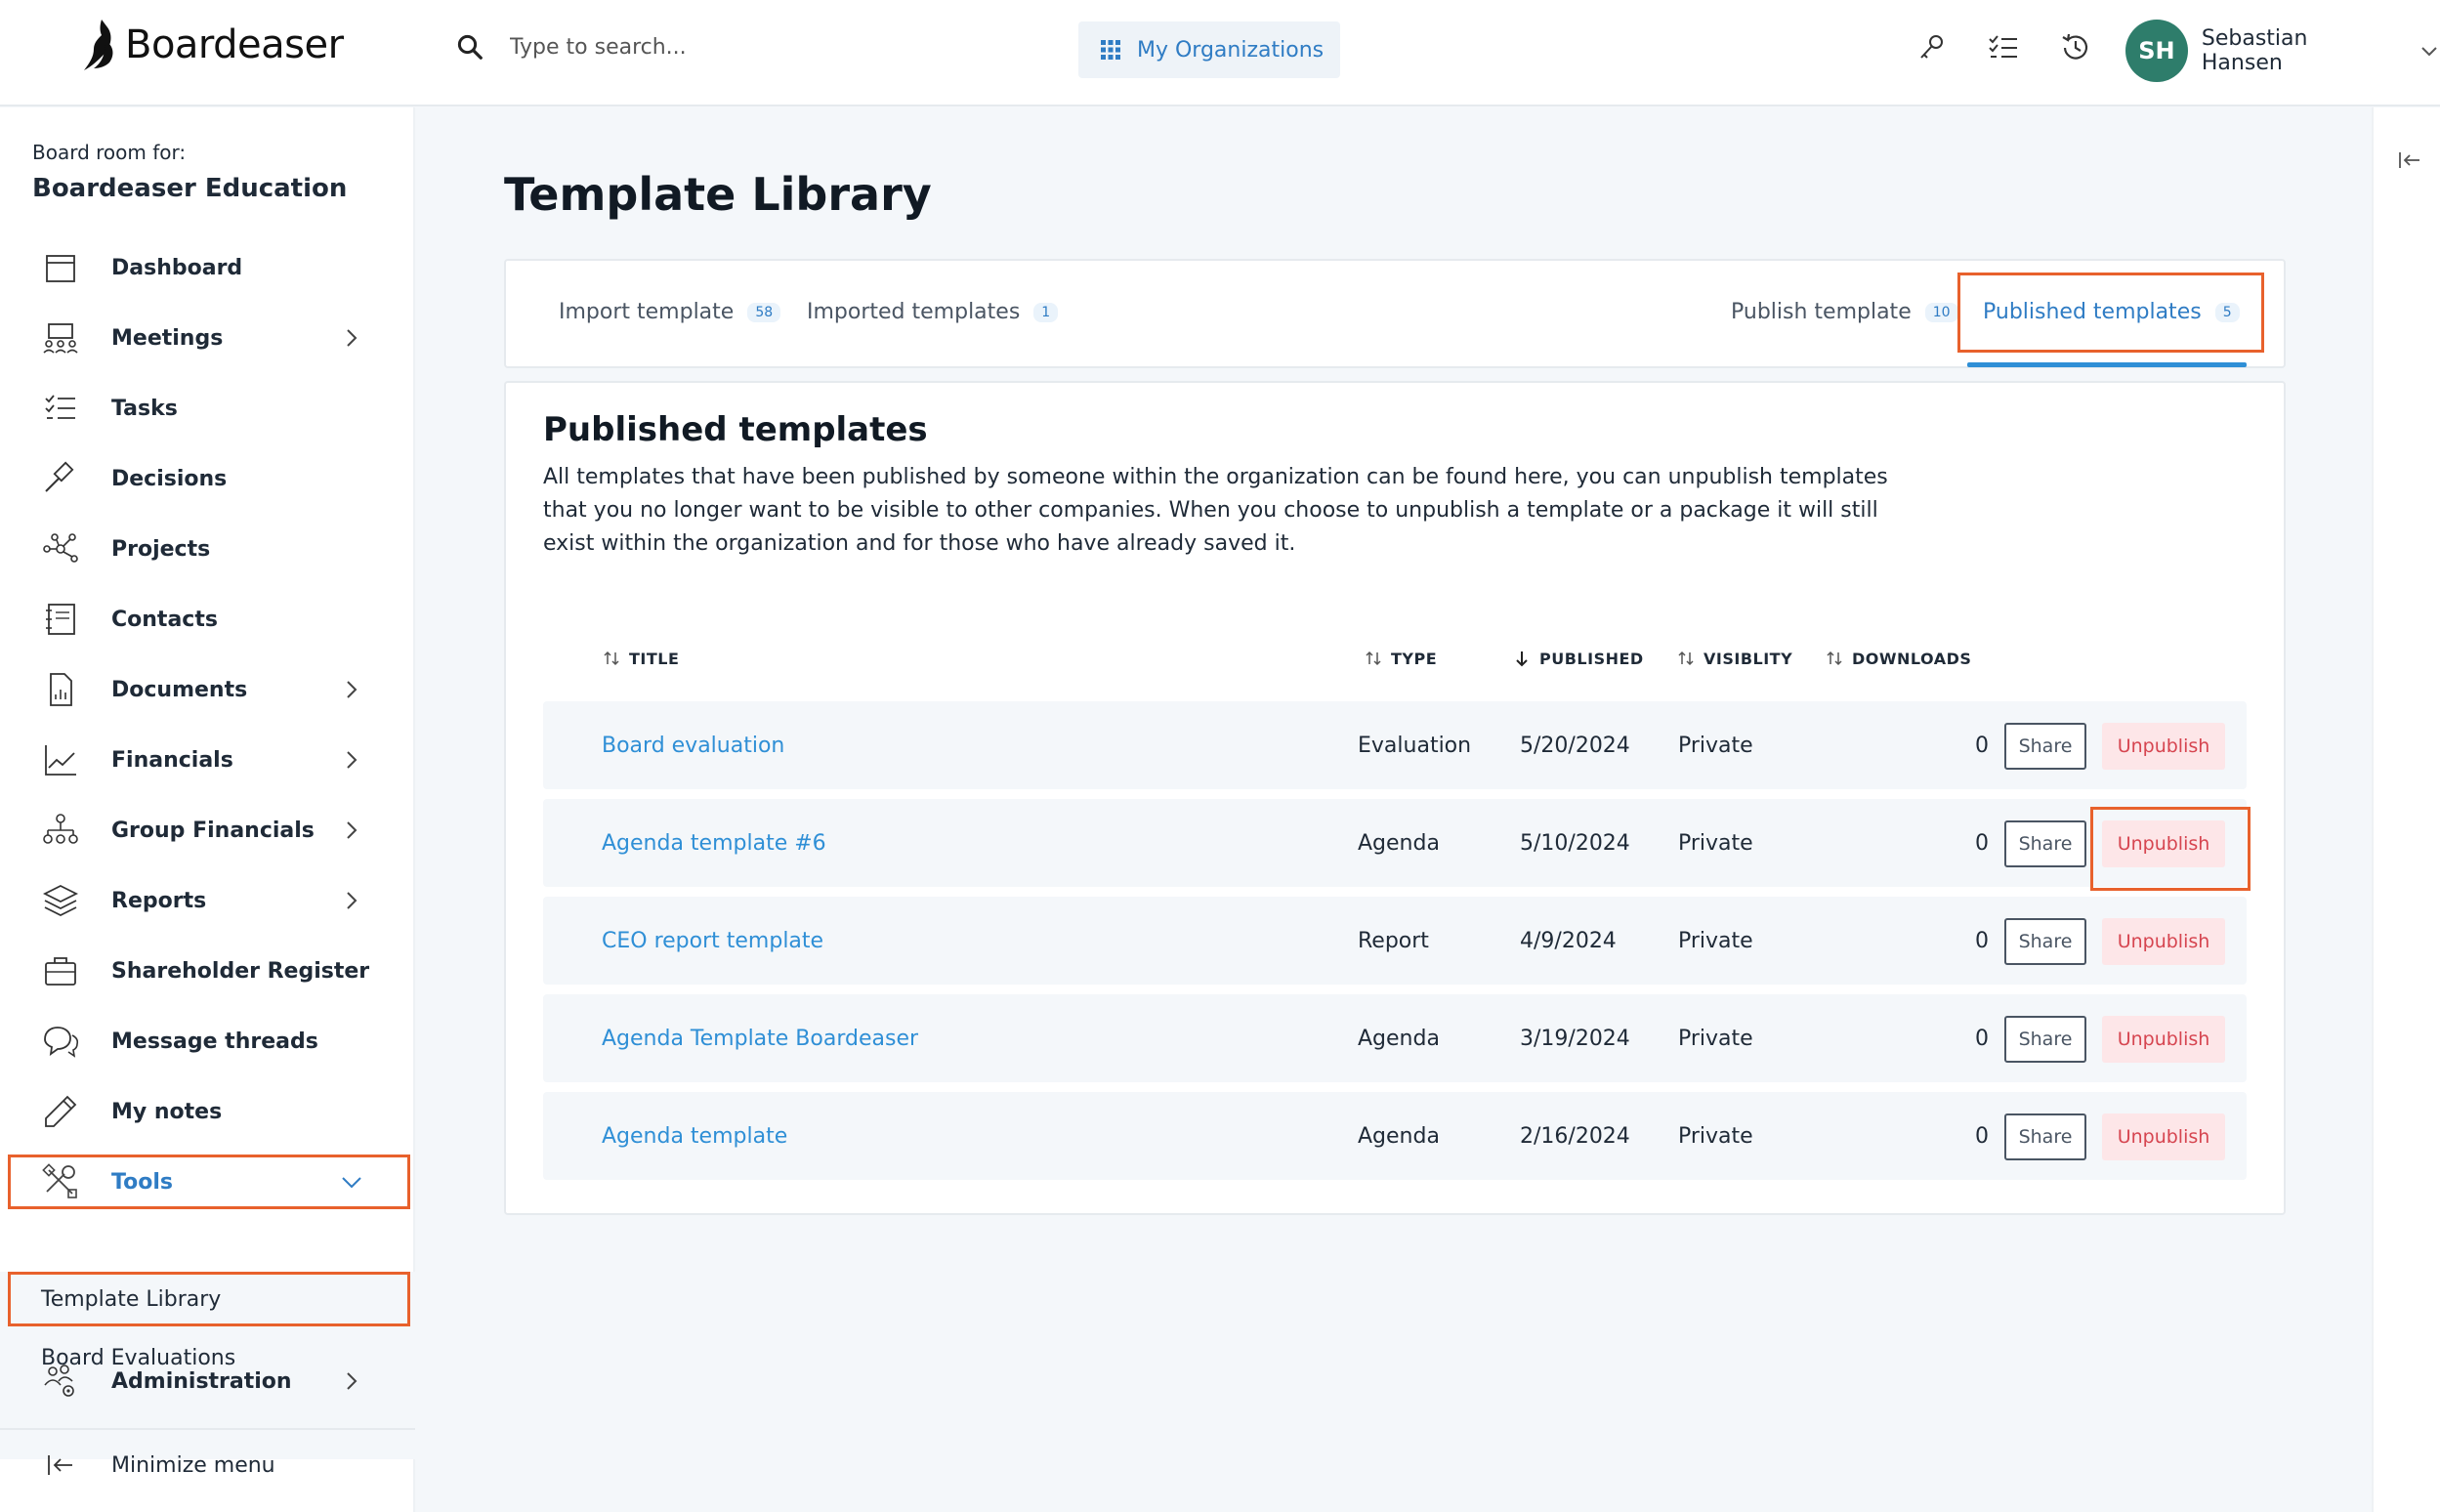 The height and width of the screenshot is (1512, 2440). What do you see at coordinates (914, 312) in the screenshot?
I see `tab-label: Imported templates` at bounding box center [914, 312].